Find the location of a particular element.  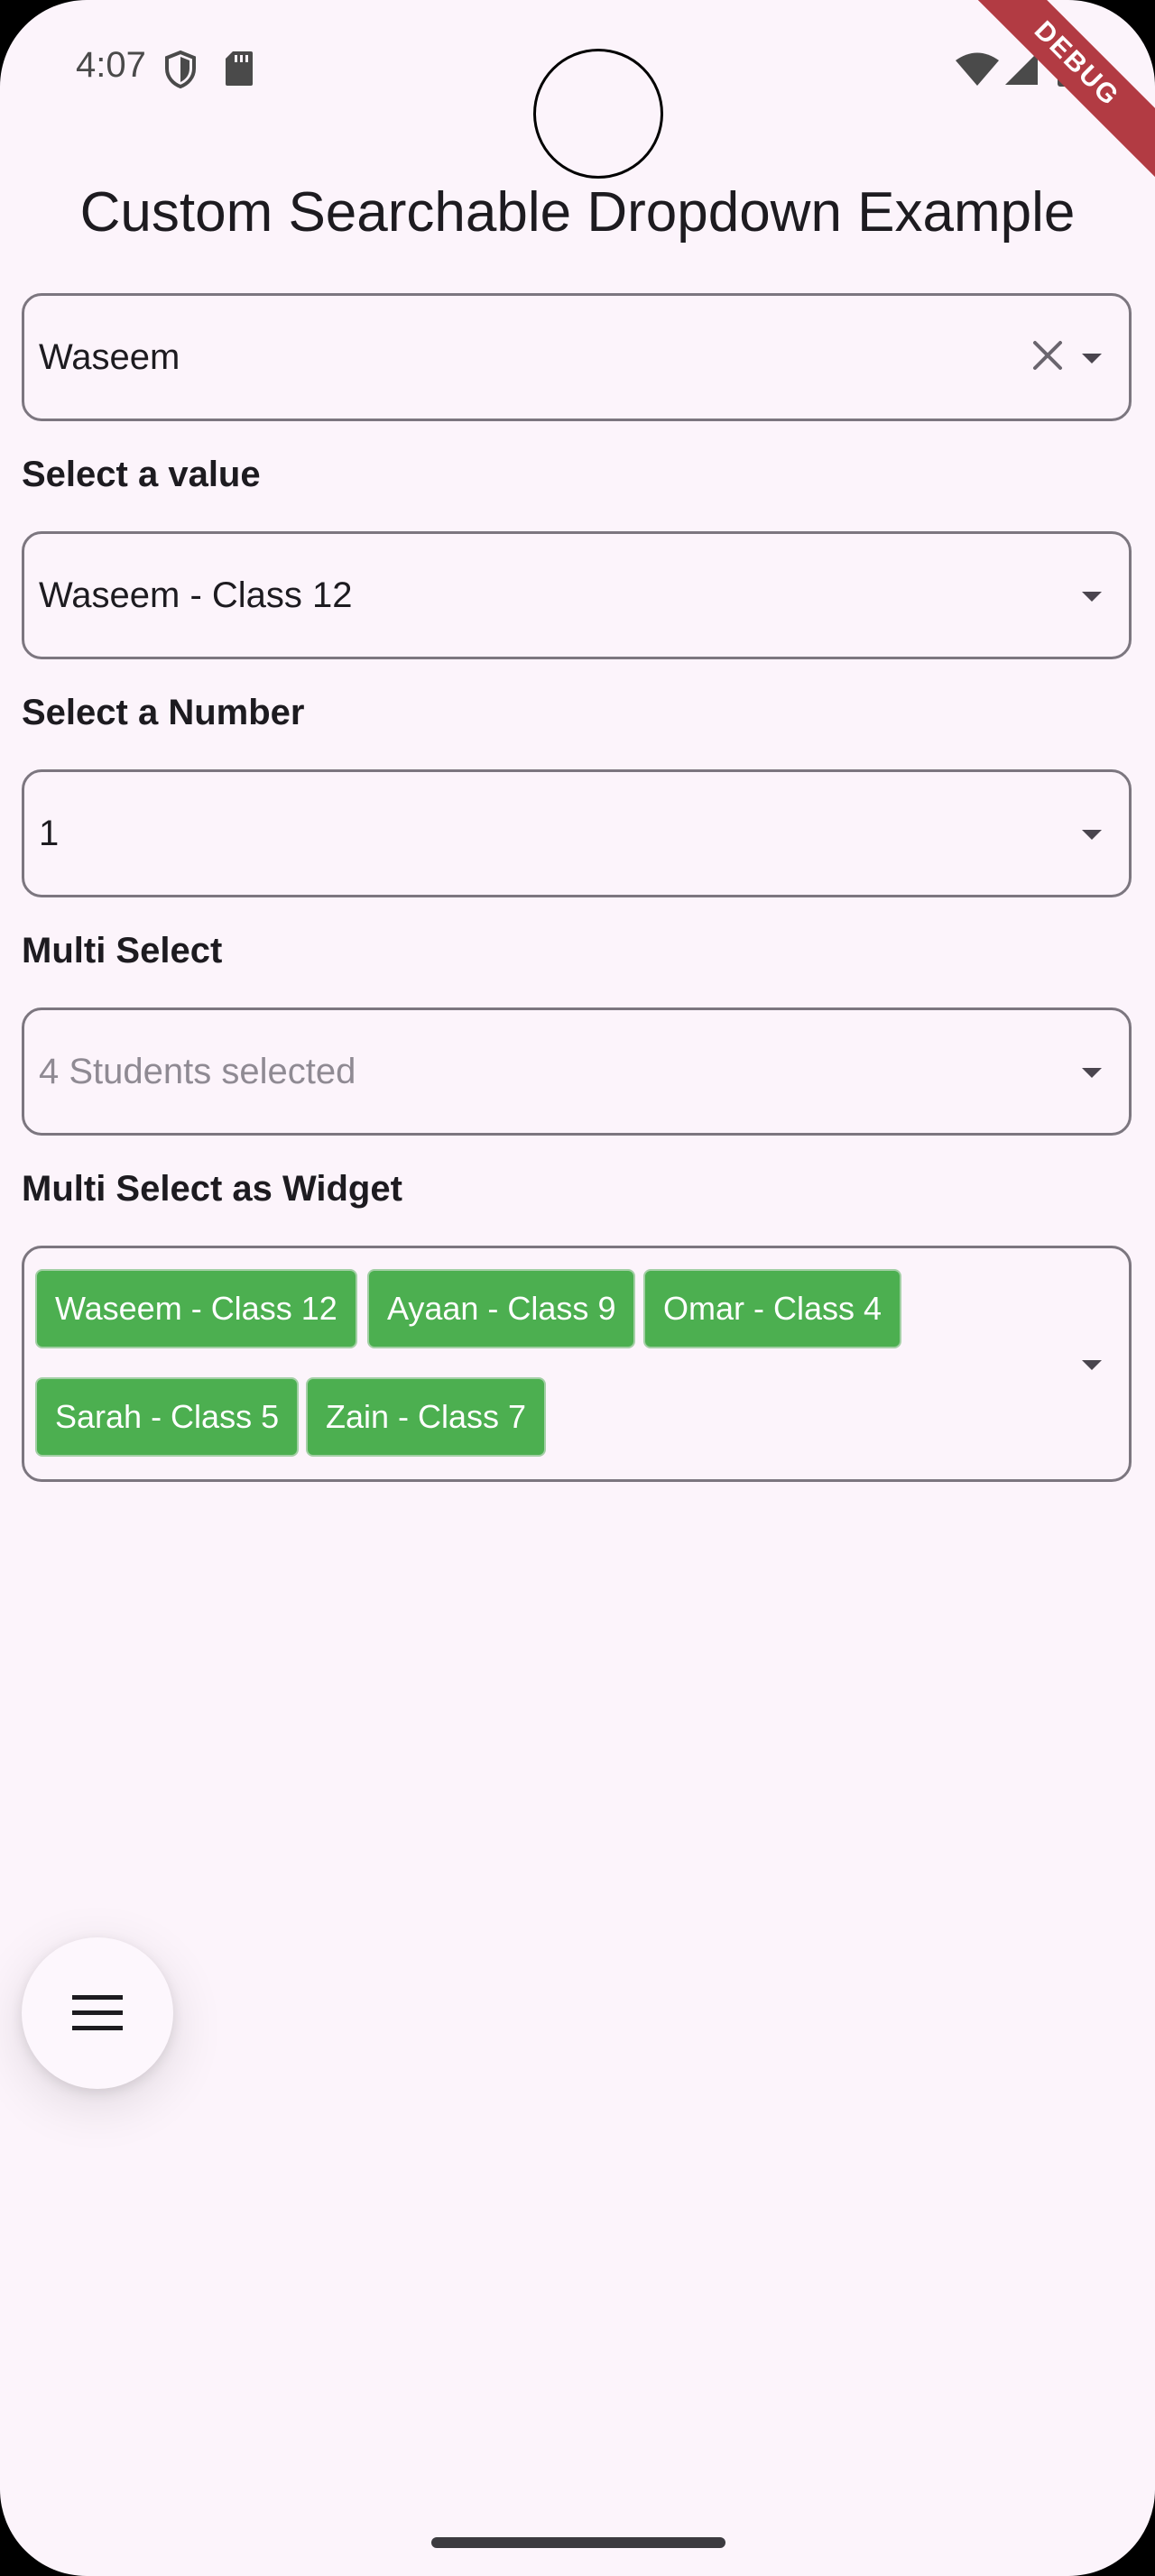

select-number-label: Select a Number is located at coordinates (163, 713).